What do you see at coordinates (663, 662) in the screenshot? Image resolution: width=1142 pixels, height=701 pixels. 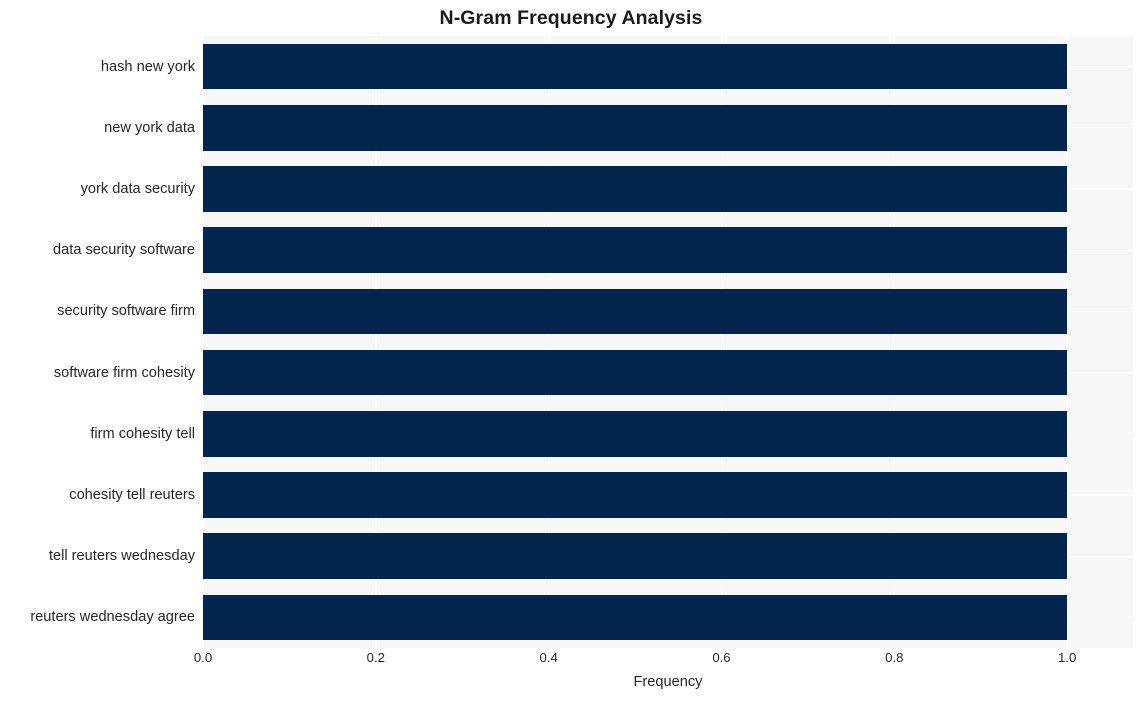 I see `x-axis-tick-labels: 0.0 0.2 0.4 0.6 0.8 1.0` at bounding box center [663, 662].